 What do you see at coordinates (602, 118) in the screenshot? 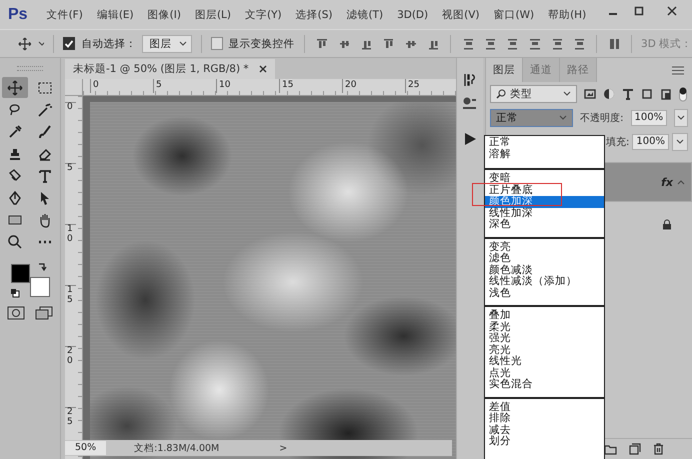
I see `opacity-label: 不透明度:` at bounding box center [602, 118].